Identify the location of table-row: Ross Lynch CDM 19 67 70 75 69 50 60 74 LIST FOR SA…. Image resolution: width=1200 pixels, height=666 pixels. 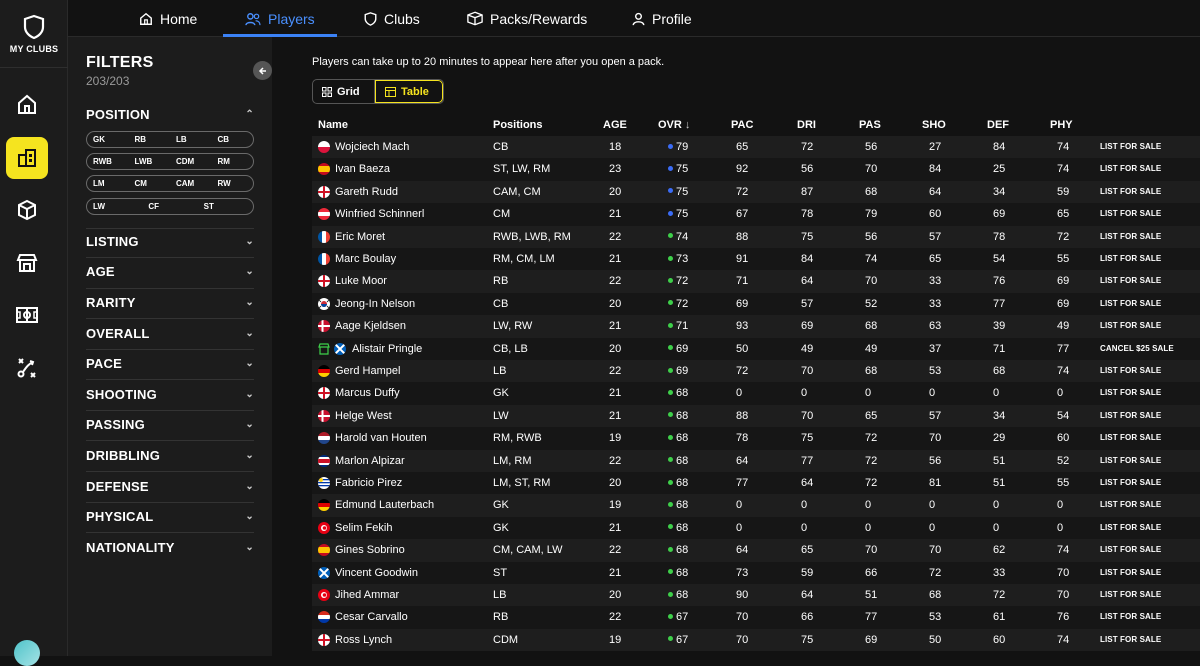
(756, 640).